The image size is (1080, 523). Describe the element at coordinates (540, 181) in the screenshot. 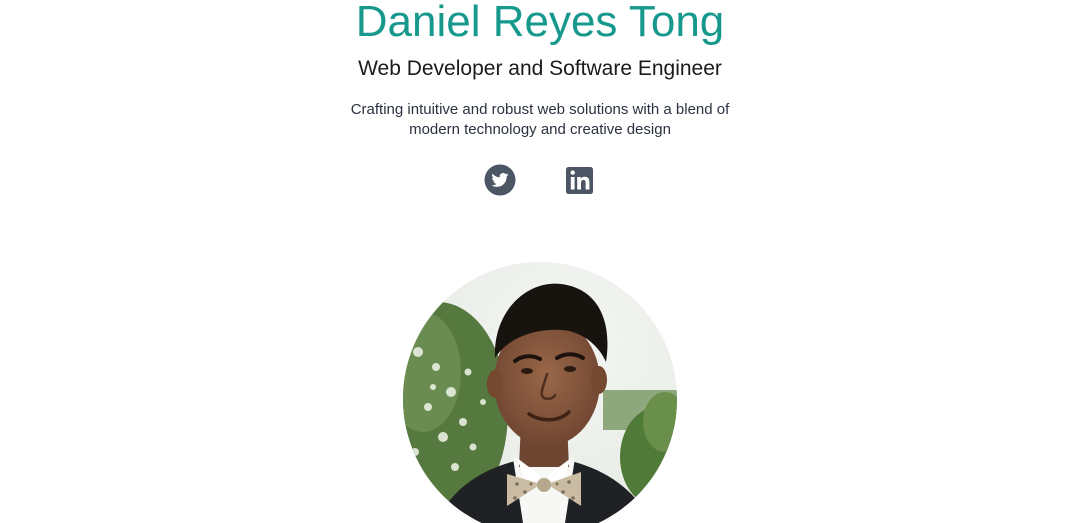

I see `social-links` at that location.